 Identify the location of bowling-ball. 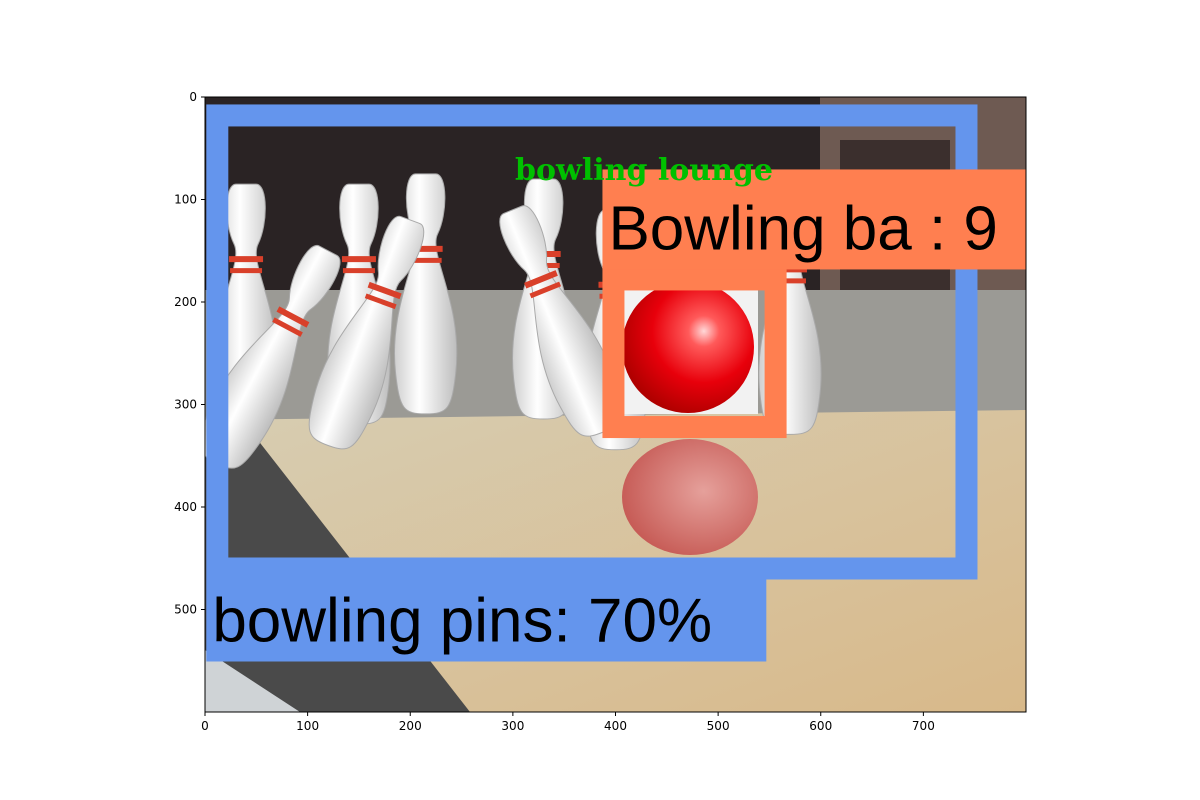
(688, 347).